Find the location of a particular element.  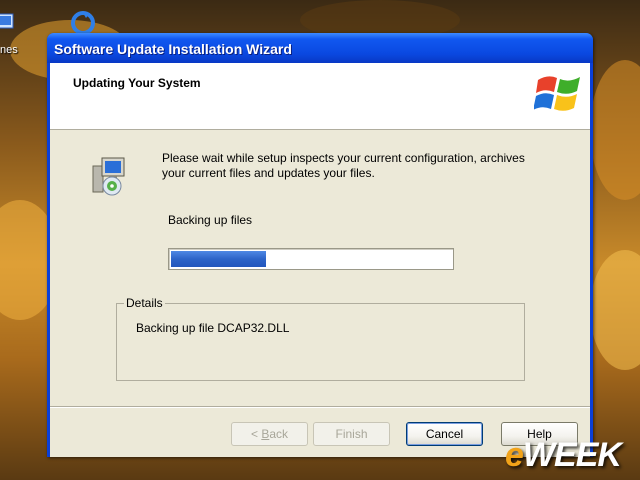

back-button-rest: ack is located at coordinates (279, 434).